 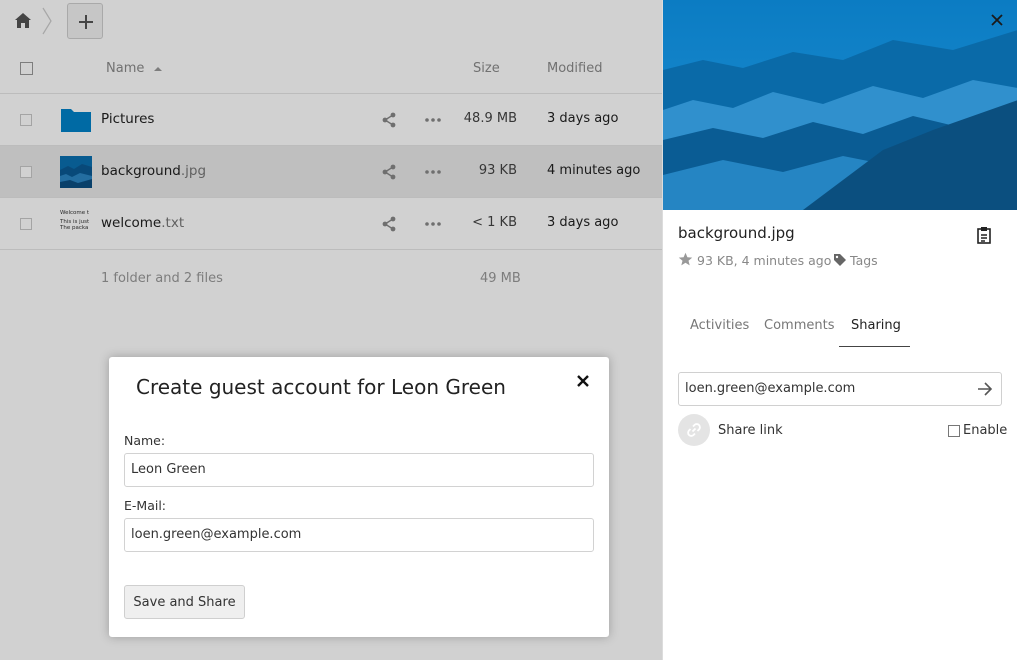 I want to click on file-meta: 93 KB, 4 minutes ago, so click(x=764, y=260).